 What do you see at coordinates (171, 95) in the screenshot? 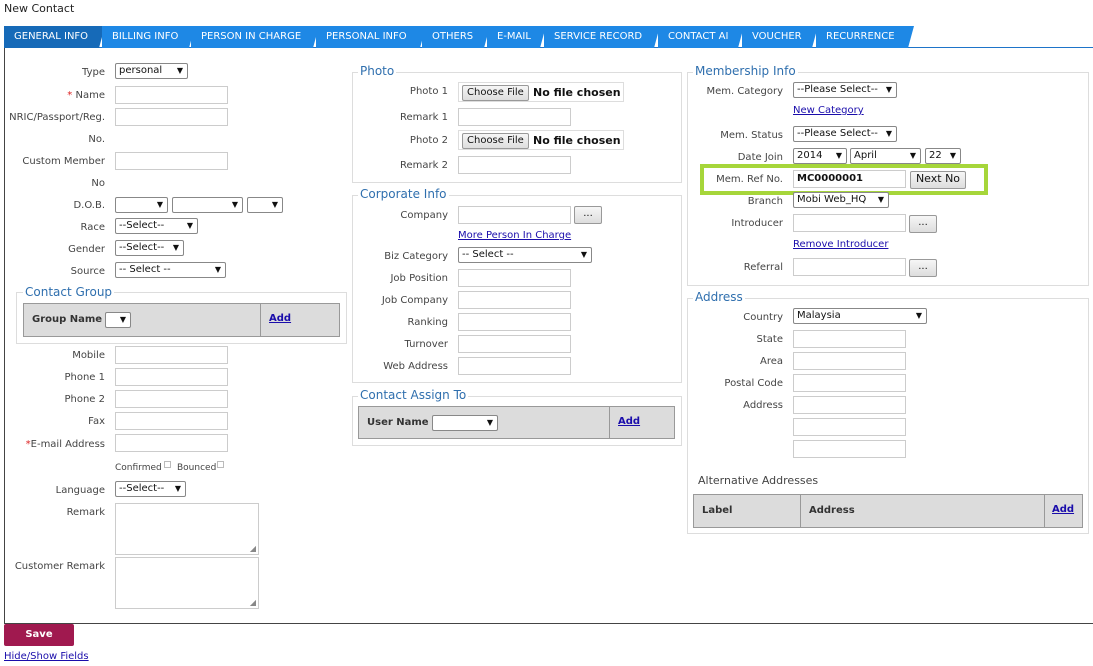
I see `name-input` at bounding box center [171, 95].